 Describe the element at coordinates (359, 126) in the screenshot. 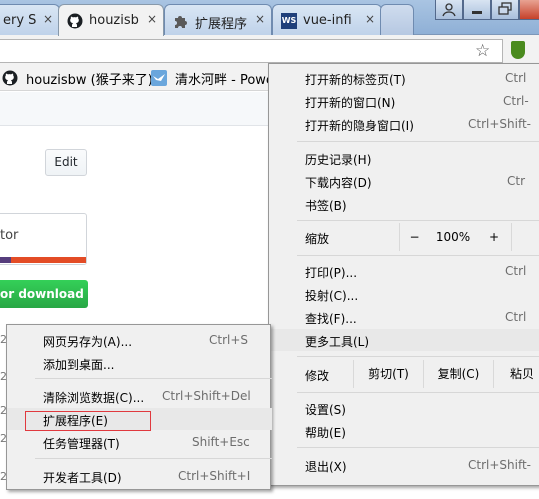

I see `menu-item-label: 打开新的隐身窗口(I)` at that location.